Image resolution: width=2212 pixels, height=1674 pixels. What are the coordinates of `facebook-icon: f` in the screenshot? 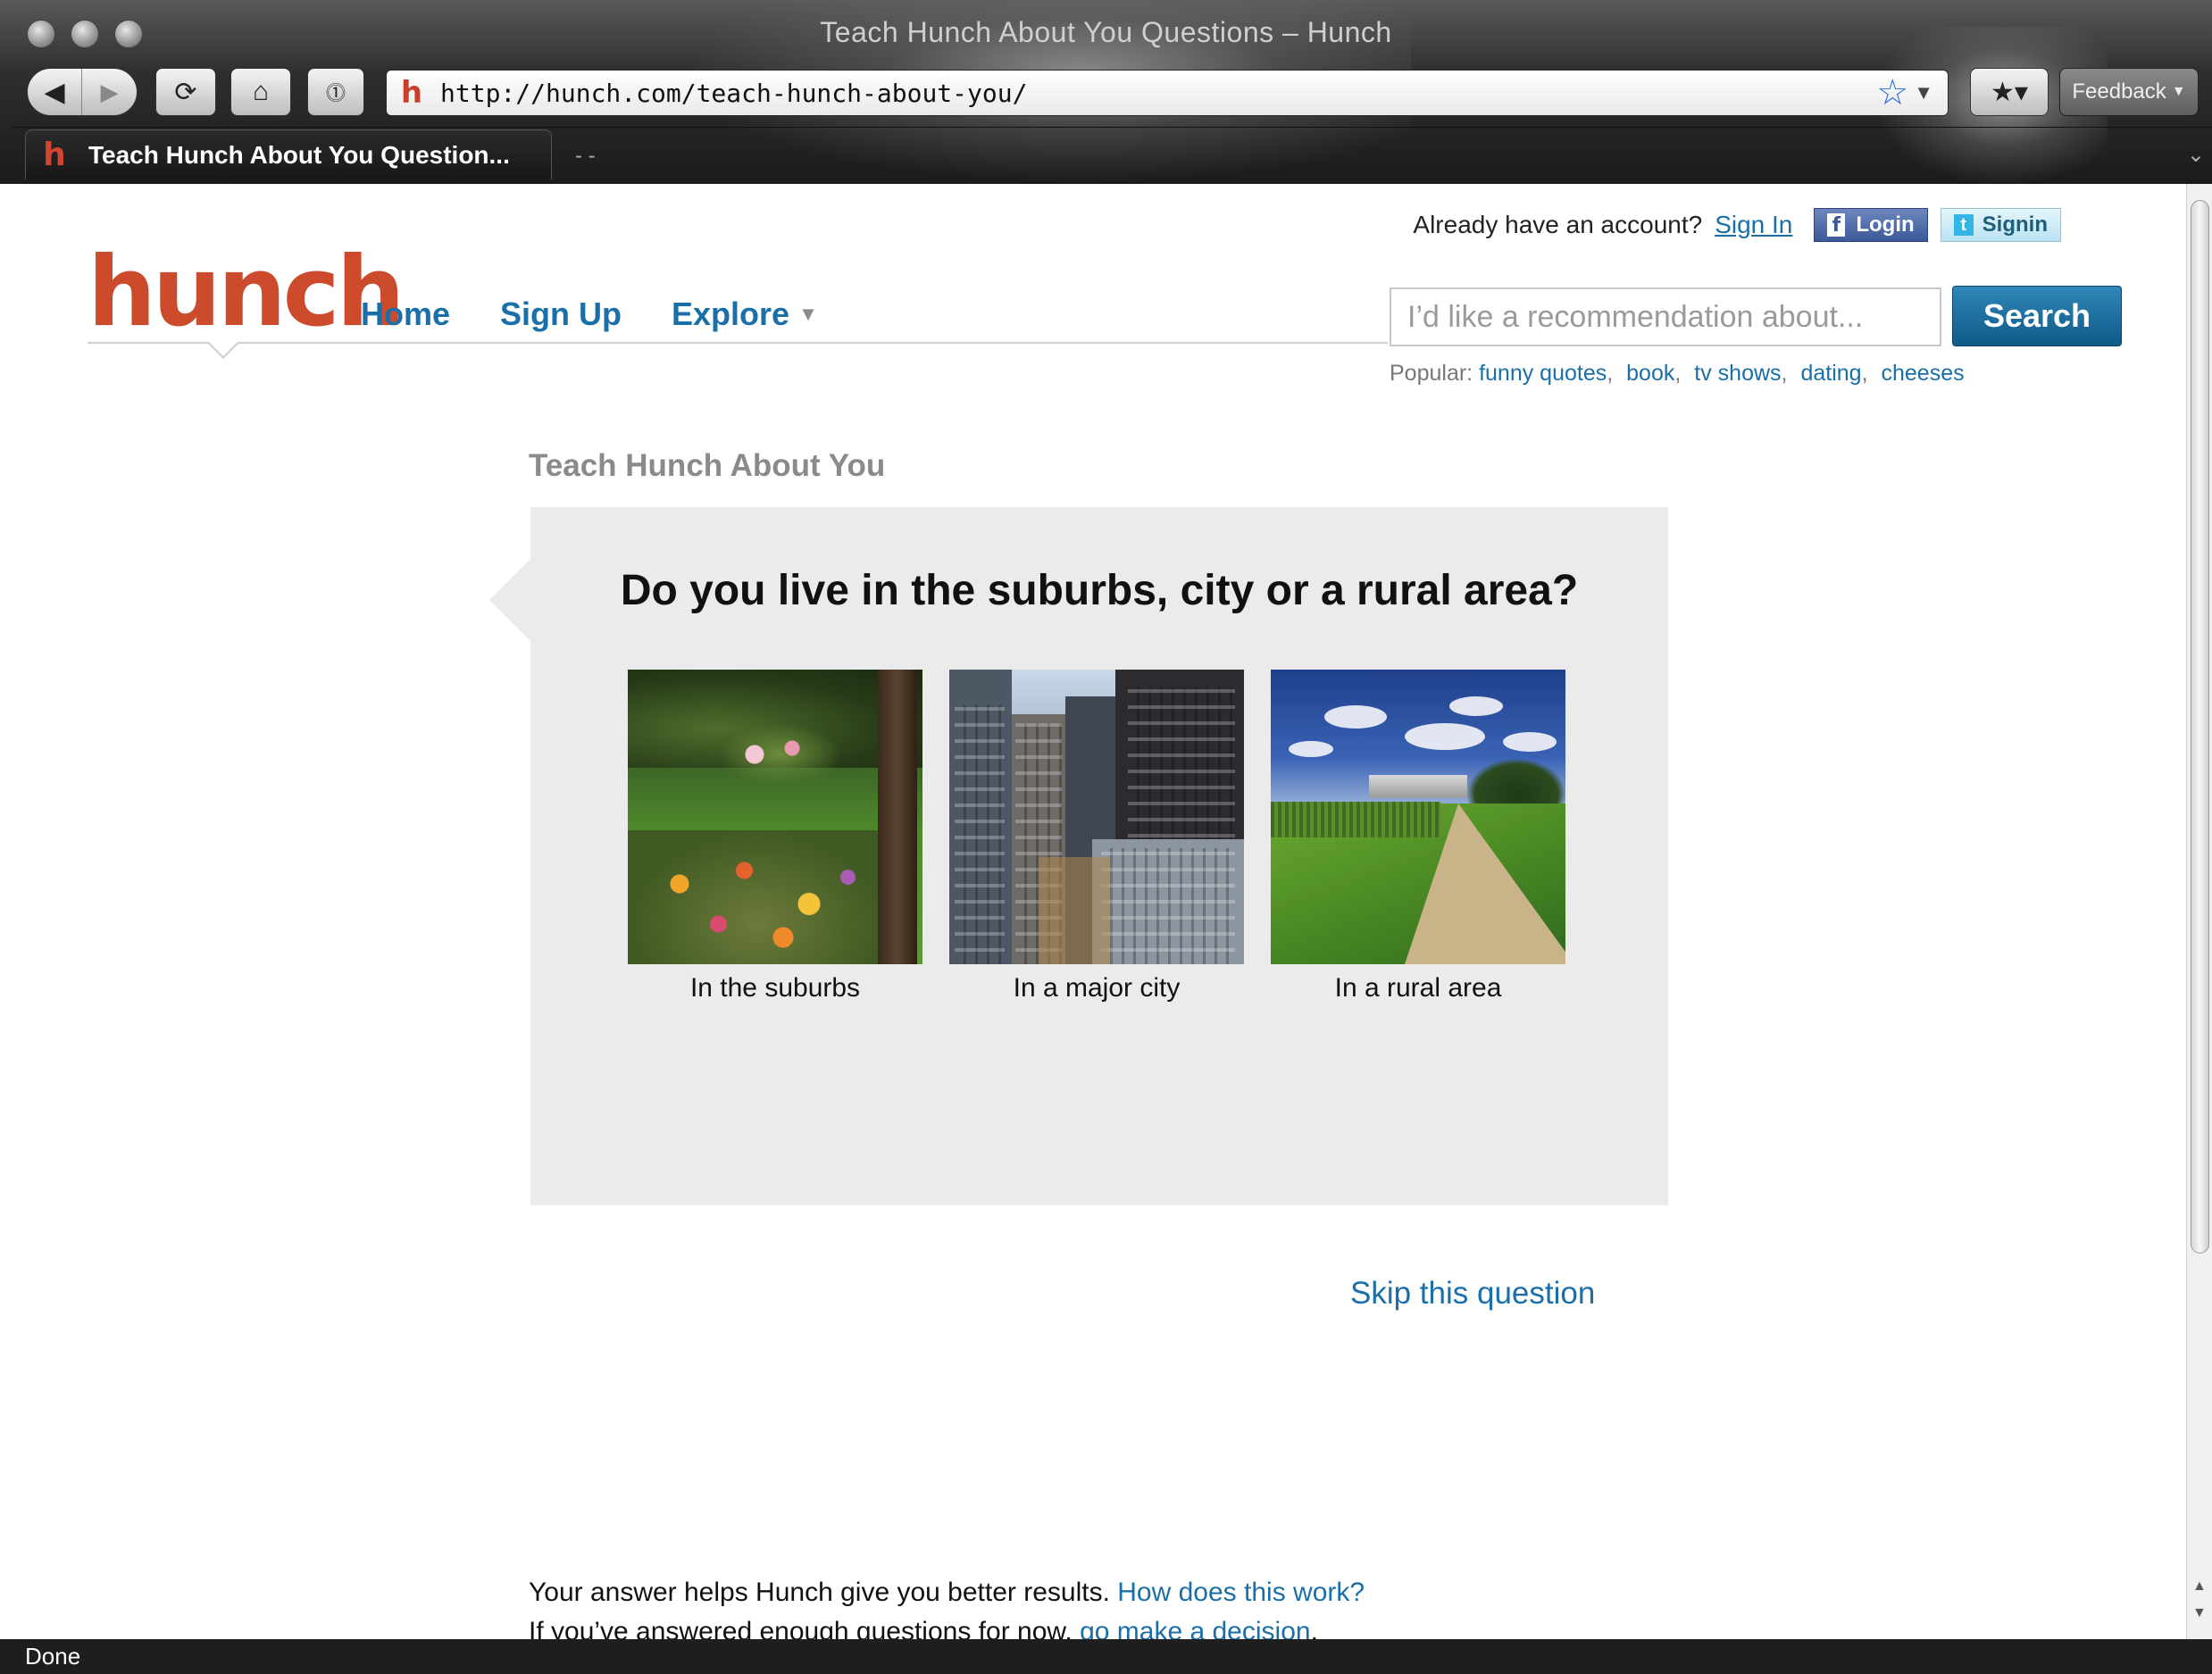 It's located at (1836, 225).